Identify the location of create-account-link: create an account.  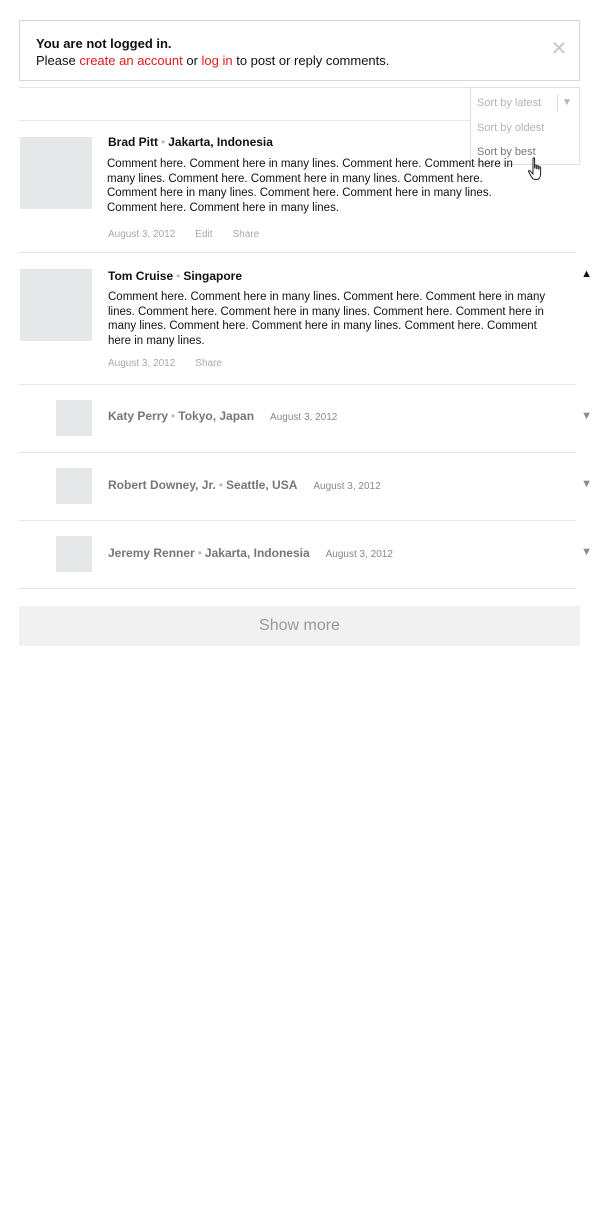
(130, 60).